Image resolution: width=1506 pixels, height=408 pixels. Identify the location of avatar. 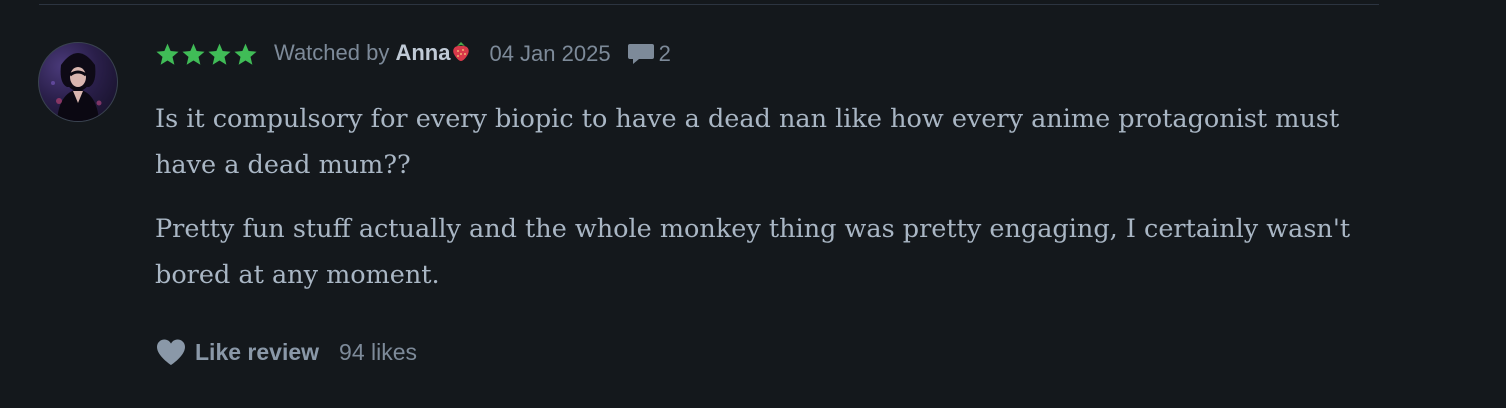
(78, 82).